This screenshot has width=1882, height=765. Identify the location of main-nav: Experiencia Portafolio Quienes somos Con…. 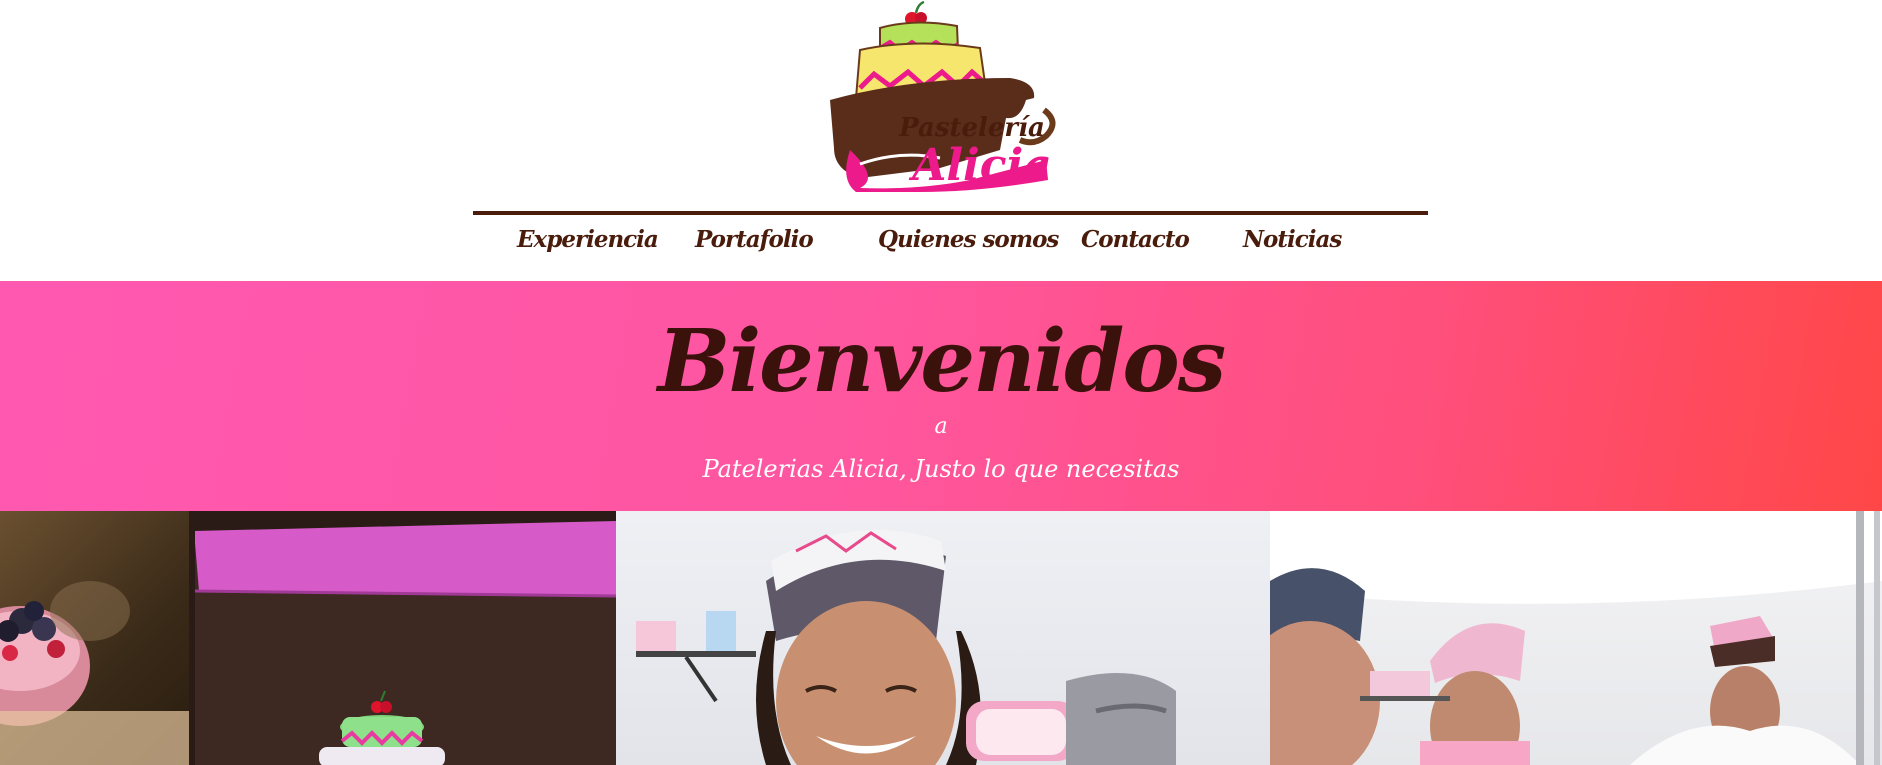
(950, 245).